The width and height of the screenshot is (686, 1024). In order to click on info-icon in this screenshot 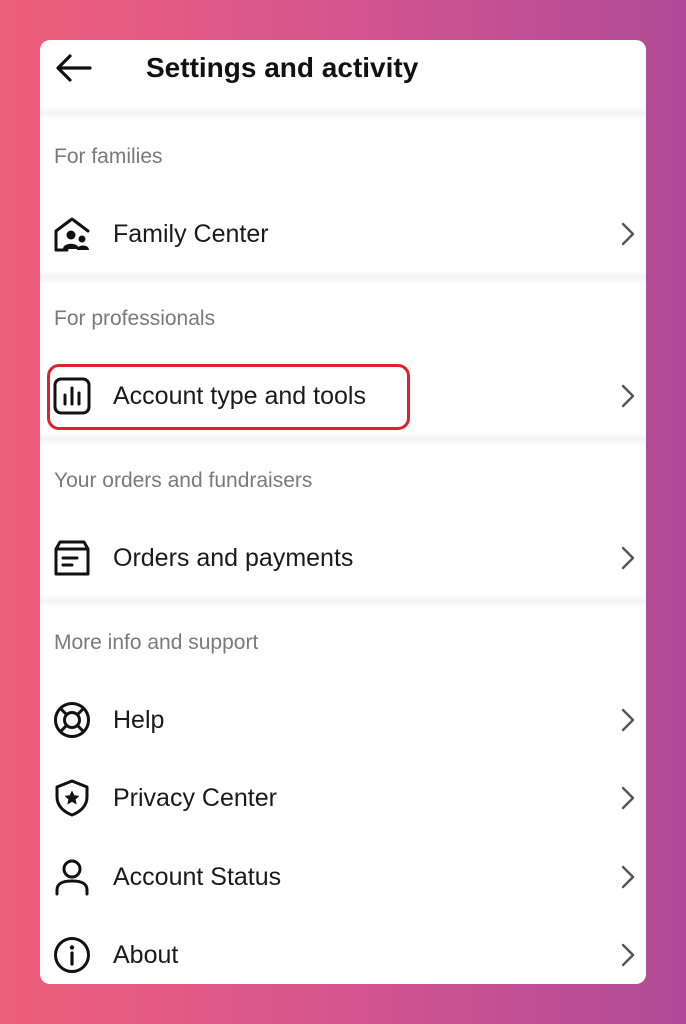, I will do `click(72, 955)`.